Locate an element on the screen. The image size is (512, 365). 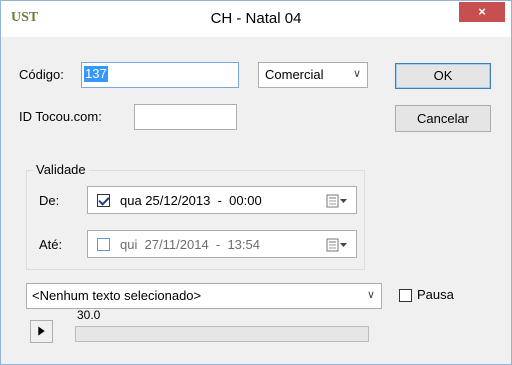
from-datetime-value: qua 25/12/2013 - 00:00 is located at coordinates (191, 200).